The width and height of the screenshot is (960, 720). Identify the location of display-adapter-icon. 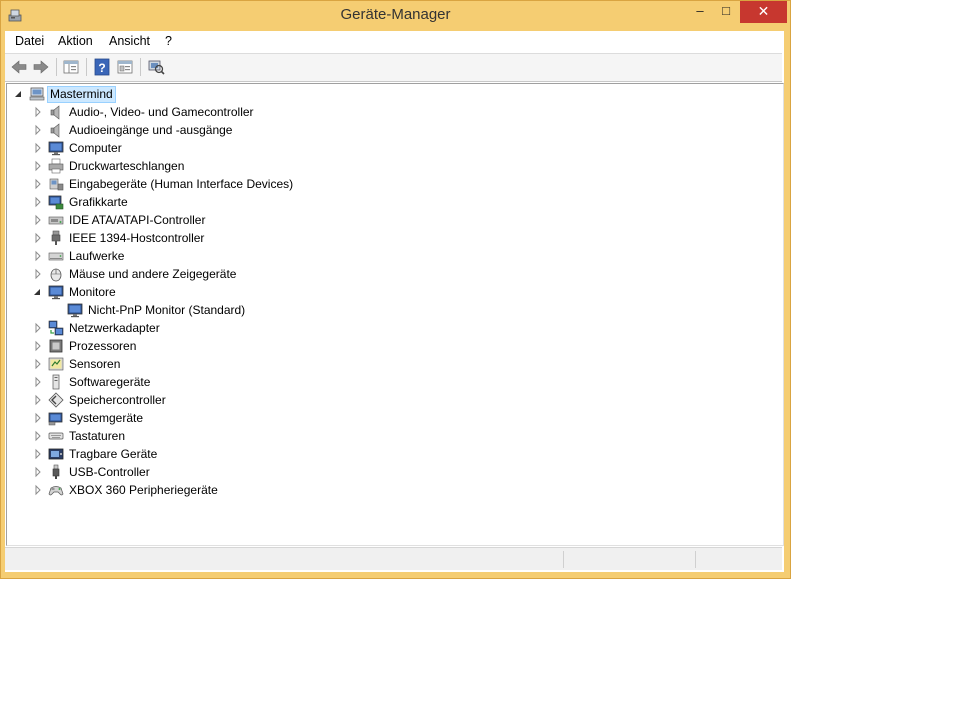
(56, 202).